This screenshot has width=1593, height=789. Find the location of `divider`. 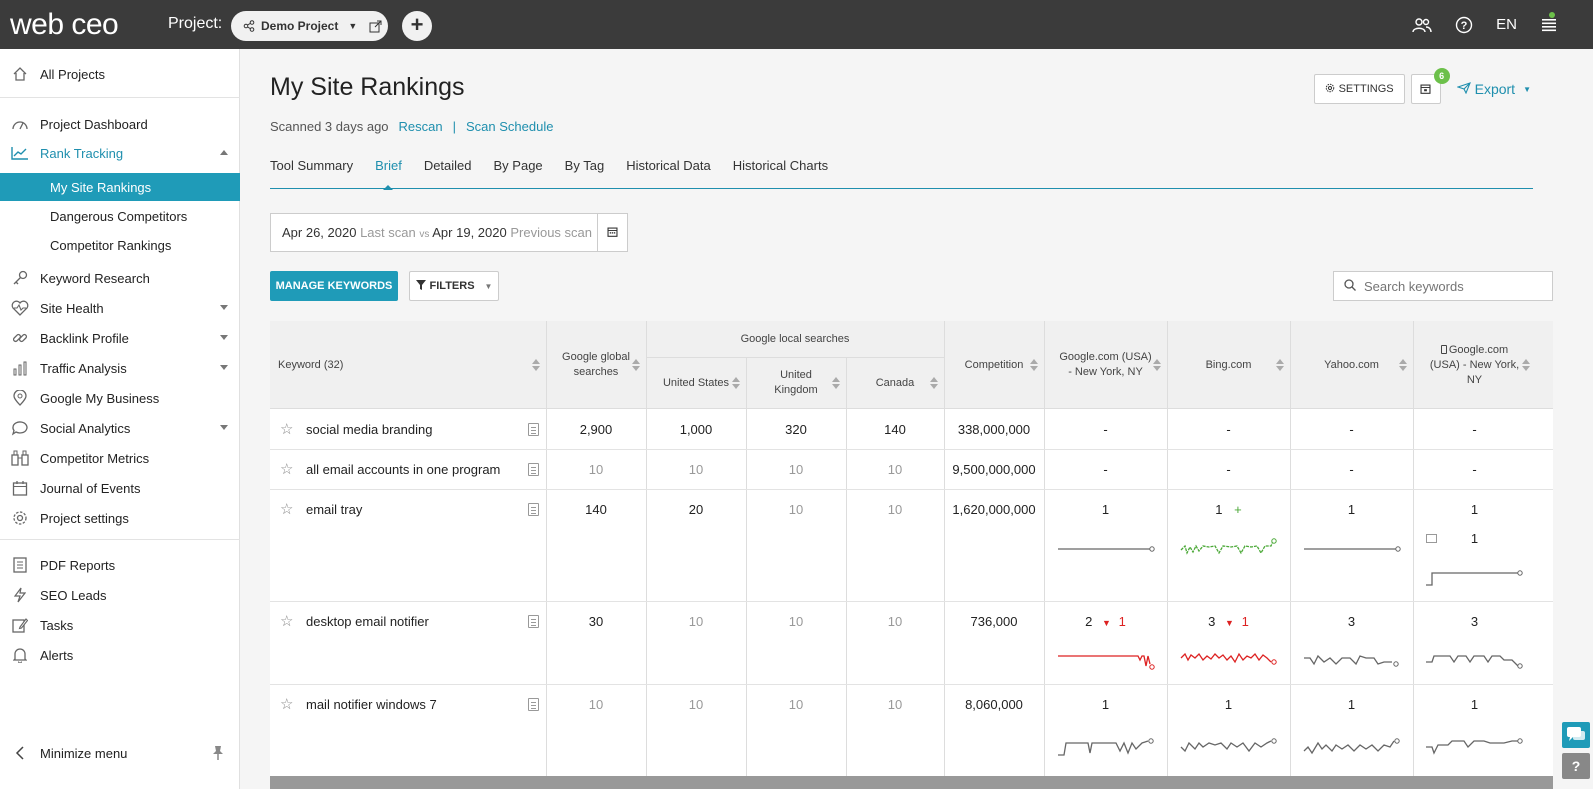

divider is located at coordinates (120, 539).